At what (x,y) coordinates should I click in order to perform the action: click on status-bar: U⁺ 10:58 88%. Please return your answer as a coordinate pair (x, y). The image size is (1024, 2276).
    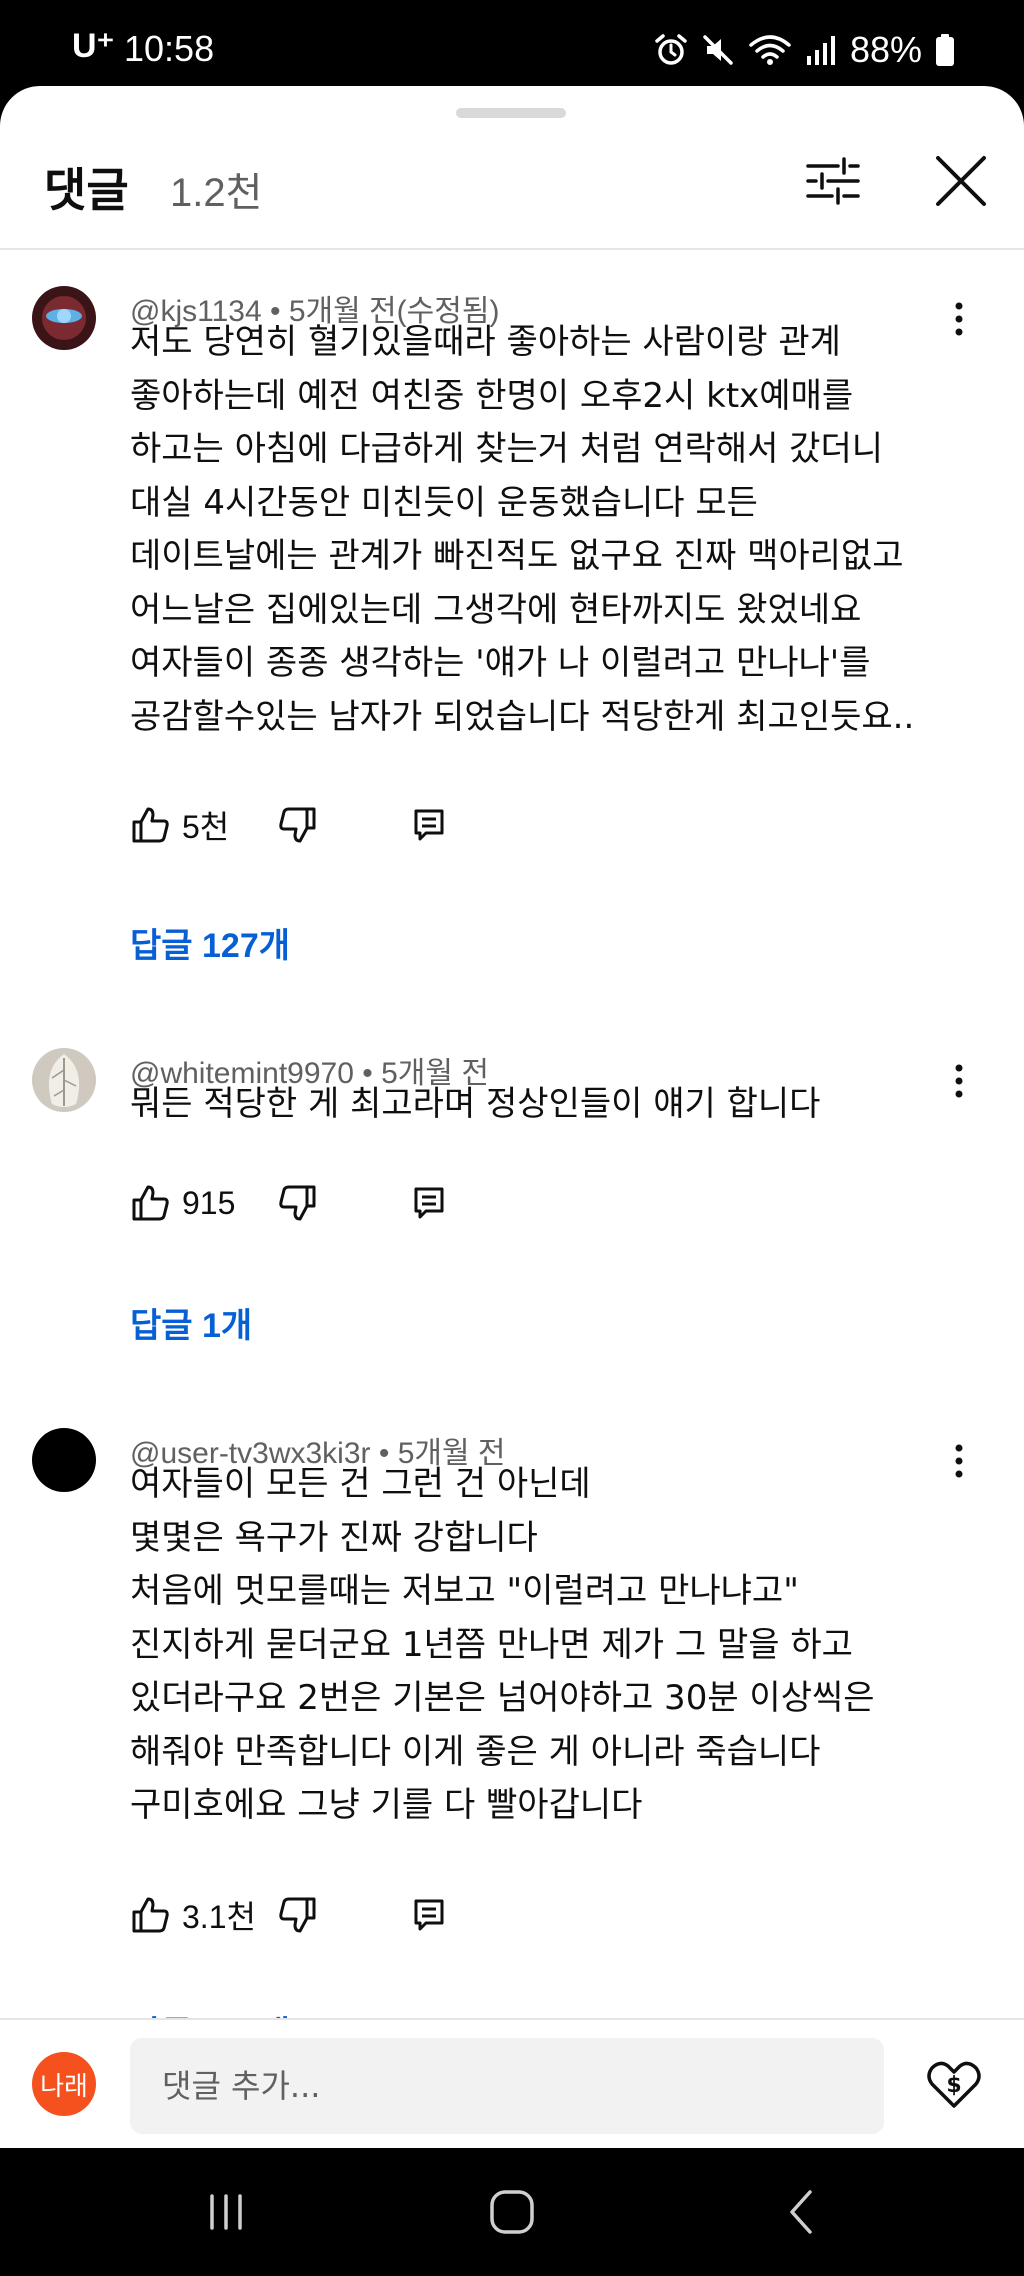
    Looking at the image, I should click on (512, 48).